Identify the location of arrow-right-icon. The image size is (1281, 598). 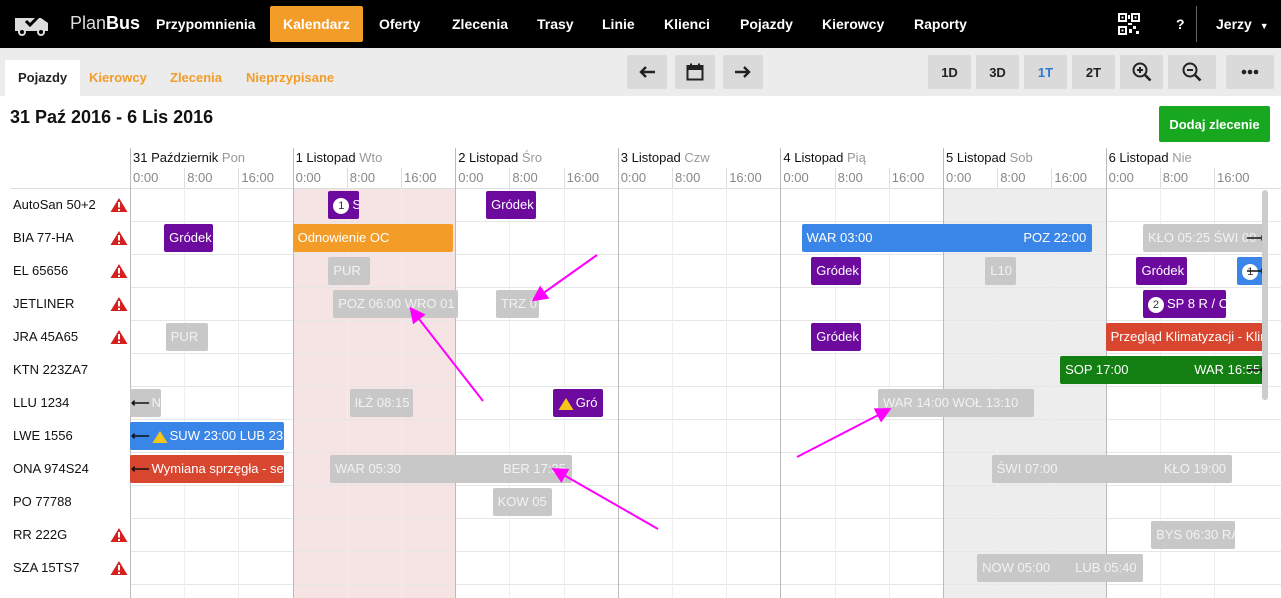
(743, 72).